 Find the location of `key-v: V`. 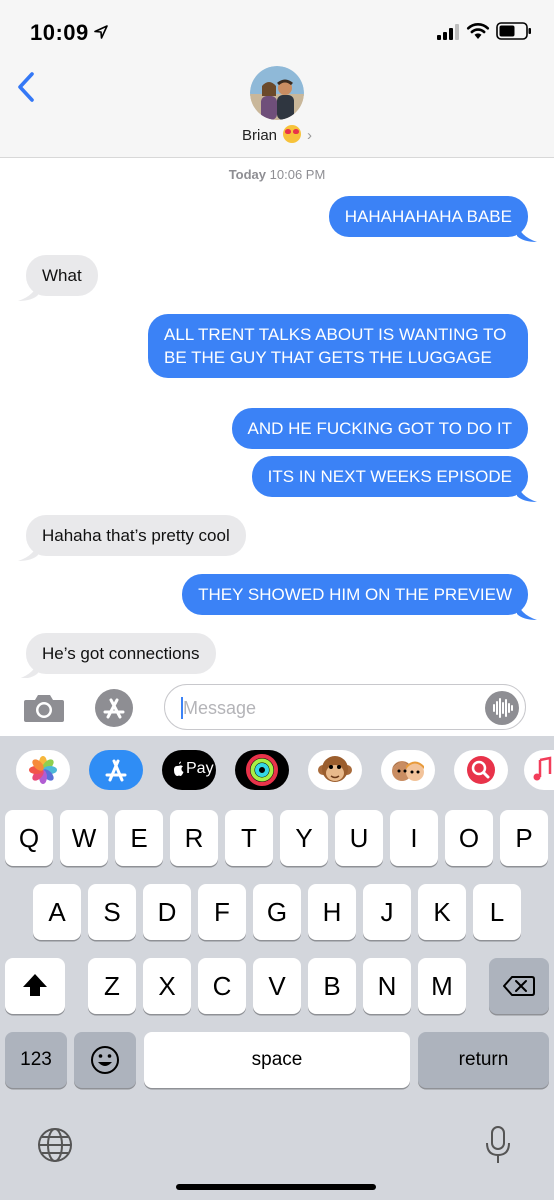

key-v: V is located at coordinates (277, 986).